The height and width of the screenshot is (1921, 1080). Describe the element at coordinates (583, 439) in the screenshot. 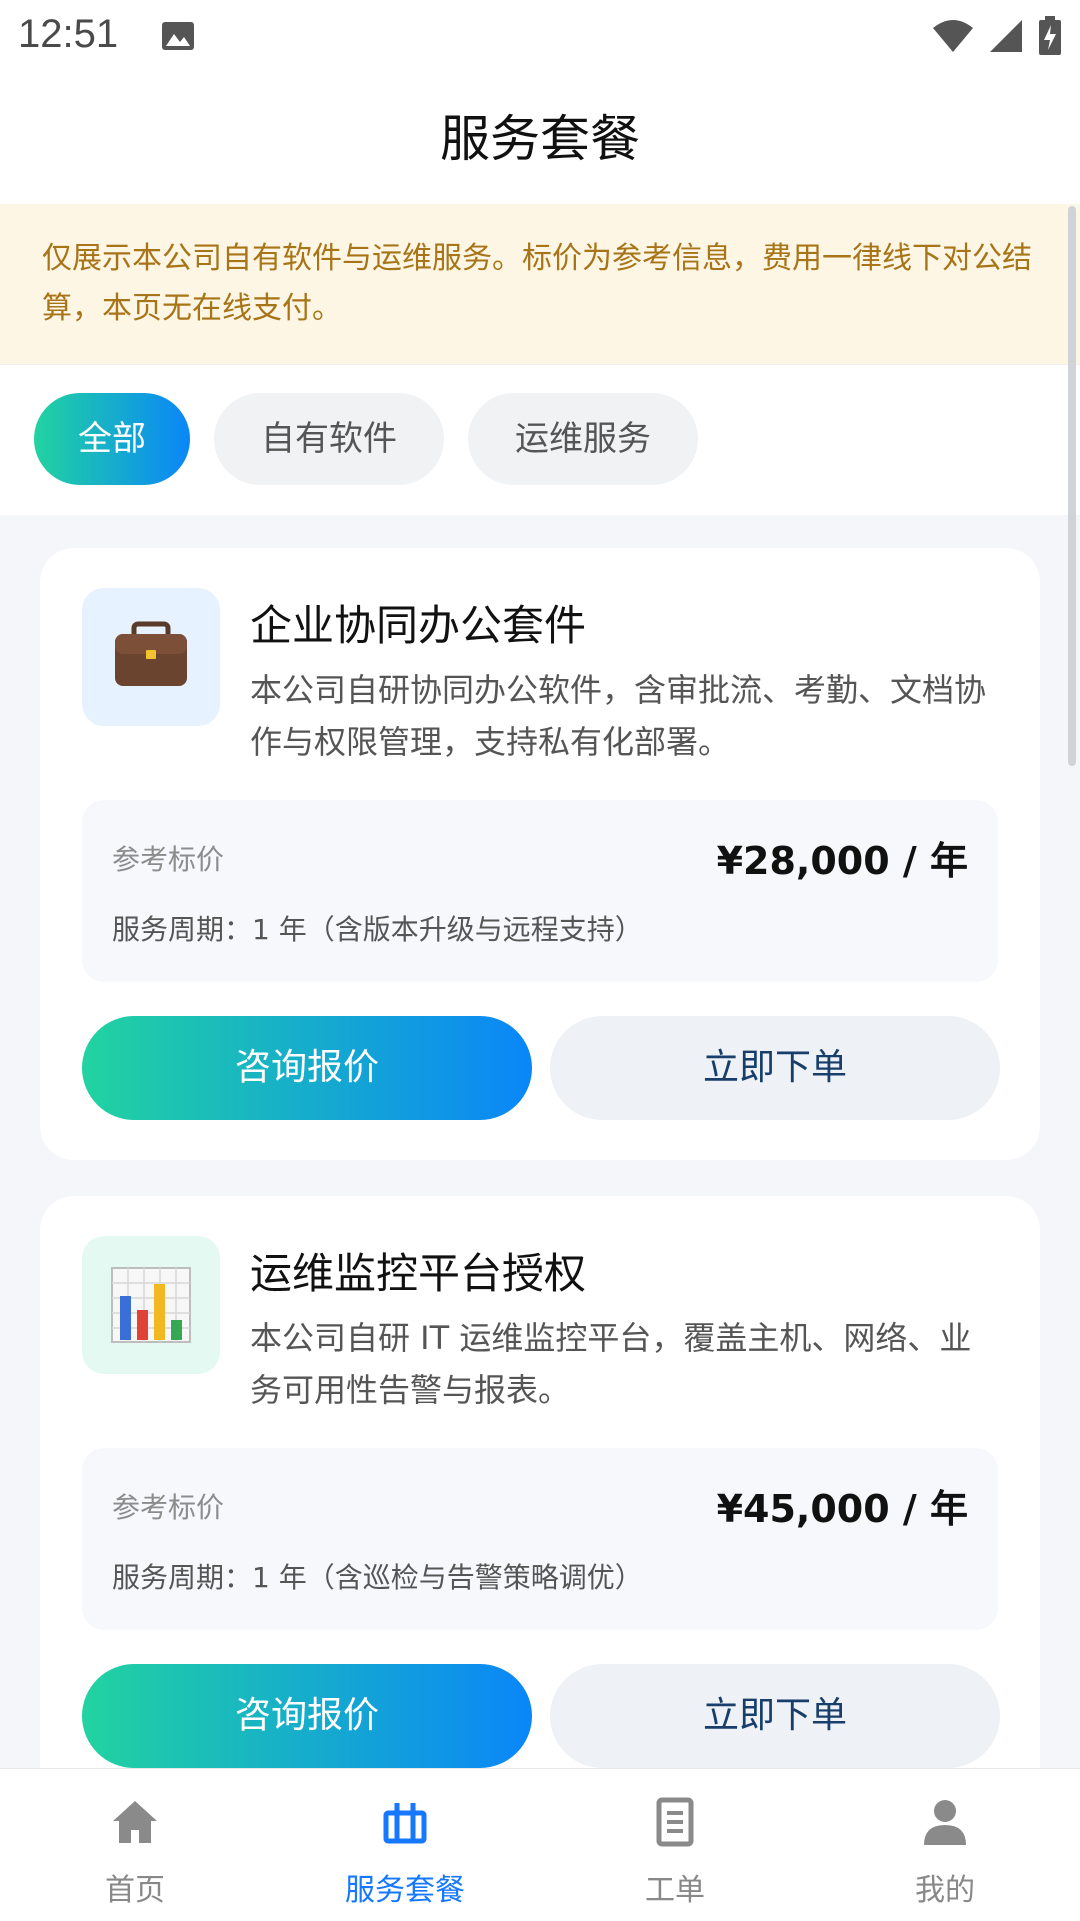

I see `filter-chip-ops: 运维服务` at that location.